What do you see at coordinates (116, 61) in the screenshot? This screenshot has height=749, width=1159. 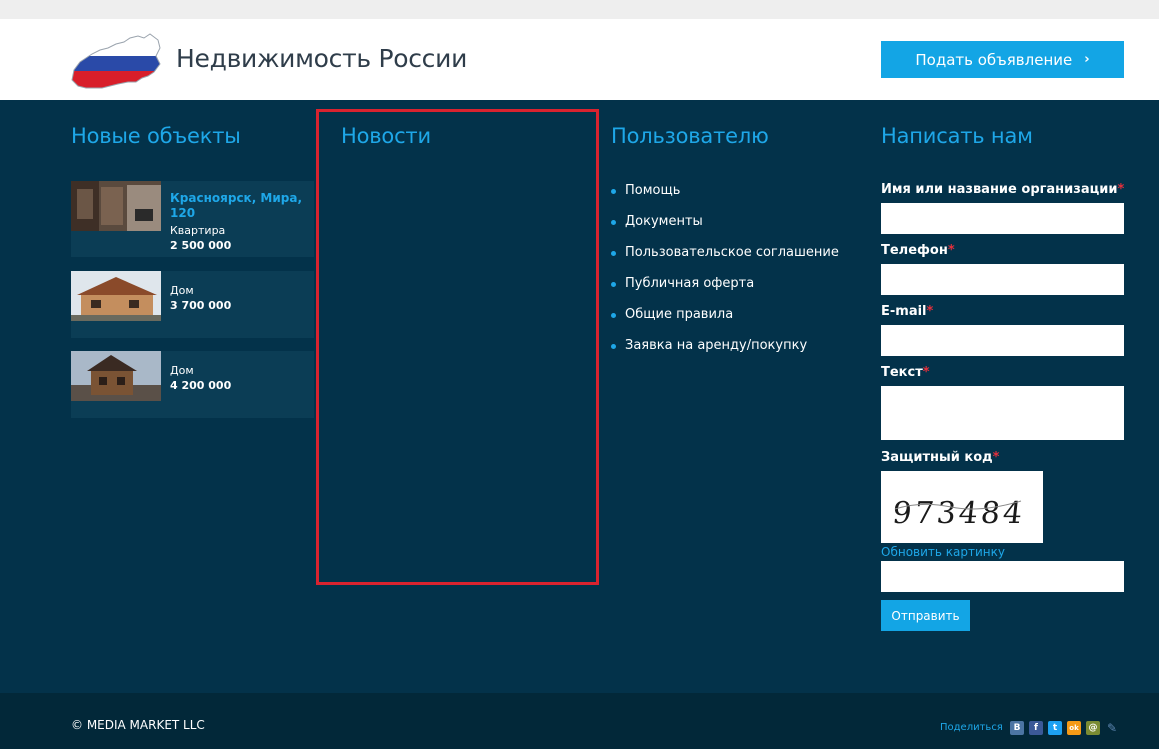 I see `russia-flag-map-logo` at bounding box center [116, 61].